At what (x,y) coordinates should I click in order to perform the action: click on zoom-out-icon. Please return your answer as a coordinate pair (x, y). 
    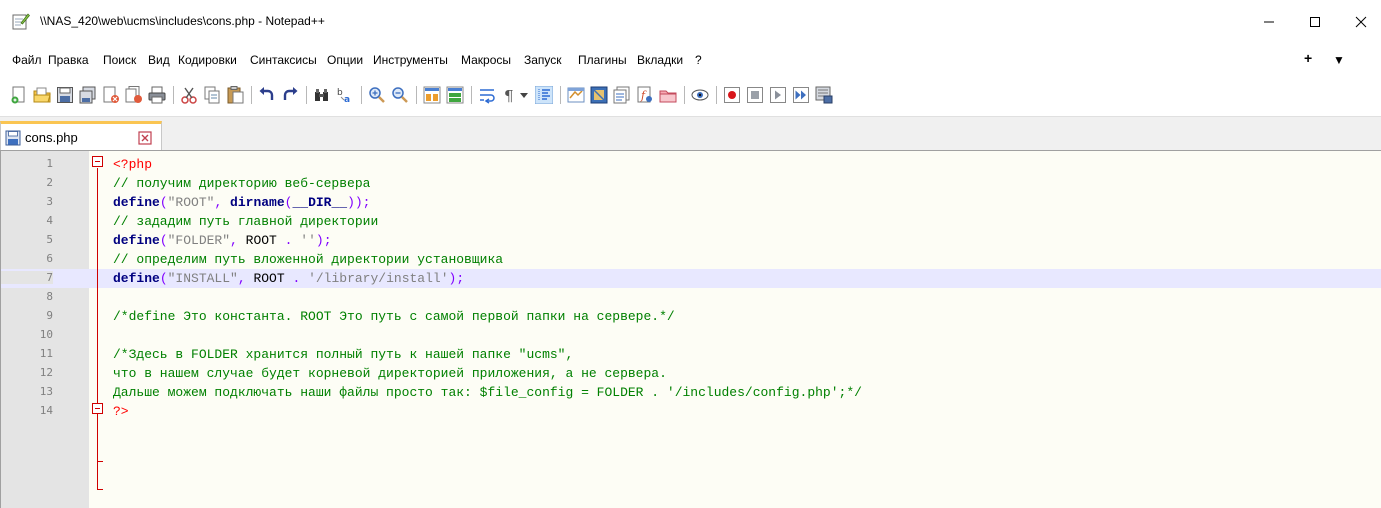
    Looking at the image, I should click on (400, 95).